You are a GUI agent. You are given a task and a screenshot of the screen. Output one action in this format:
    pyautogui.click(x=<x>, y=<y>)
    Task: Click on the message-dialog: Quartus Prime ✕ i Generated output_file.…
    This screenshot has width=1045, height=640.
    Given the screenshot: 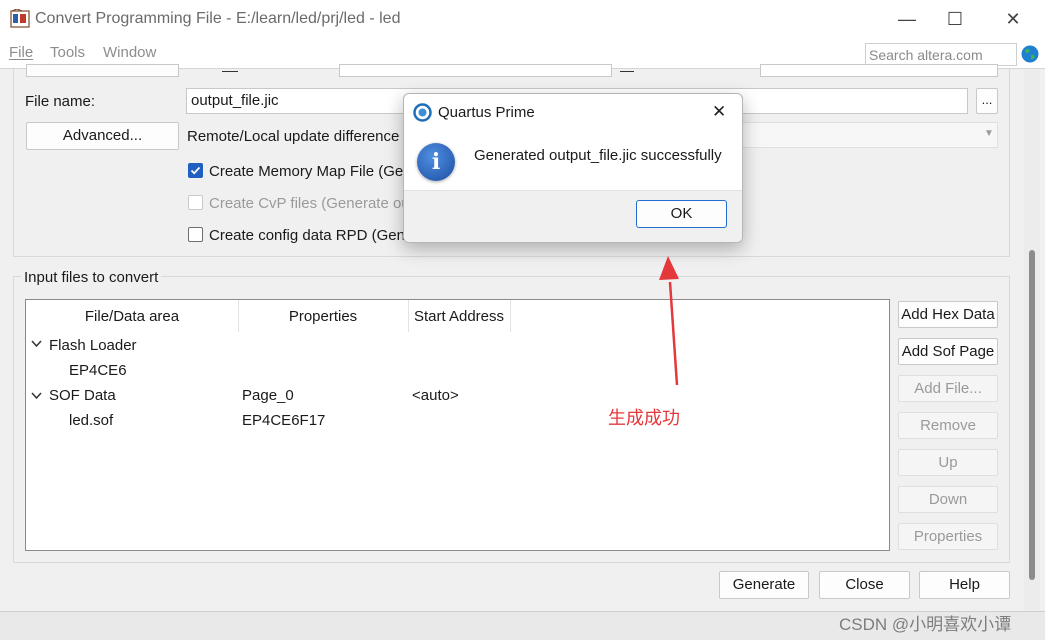 What is the action you would take?
    pyautogui.click(x=573, y=168)
    